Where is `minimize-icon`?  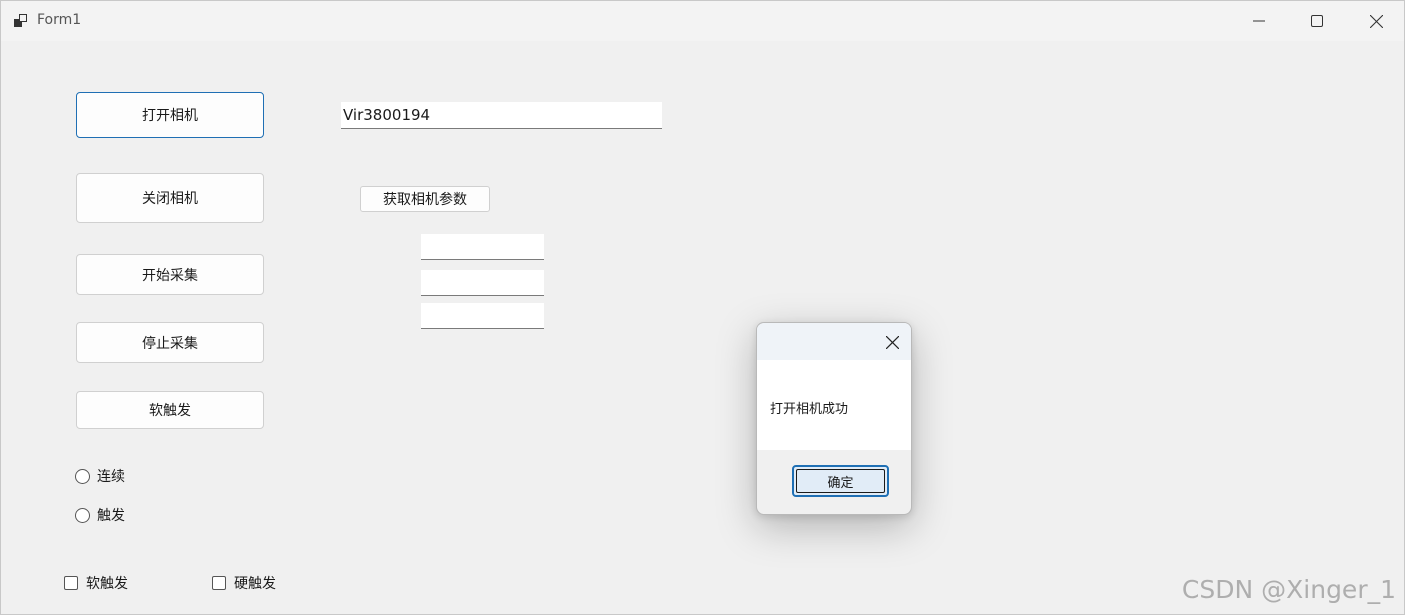 minimize-icon is located at coordinates (1259, 21).